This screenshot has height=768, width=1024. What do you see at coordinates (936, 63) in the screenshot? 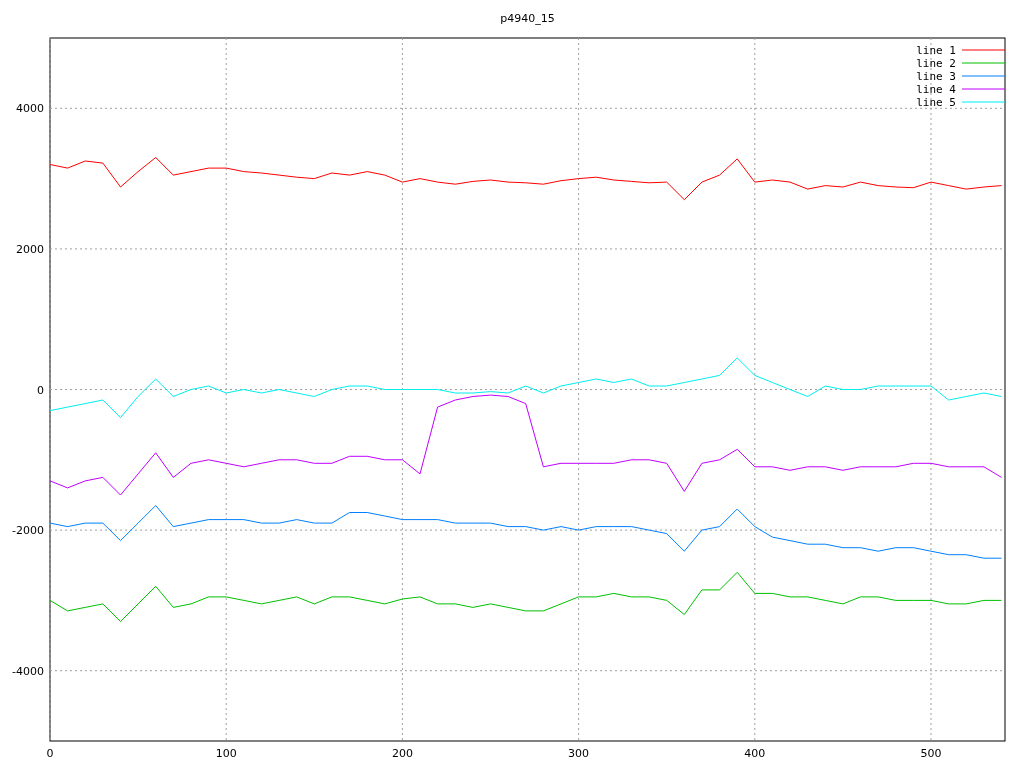
I see `legend-label: line 2` at bounding box center [936, 63].